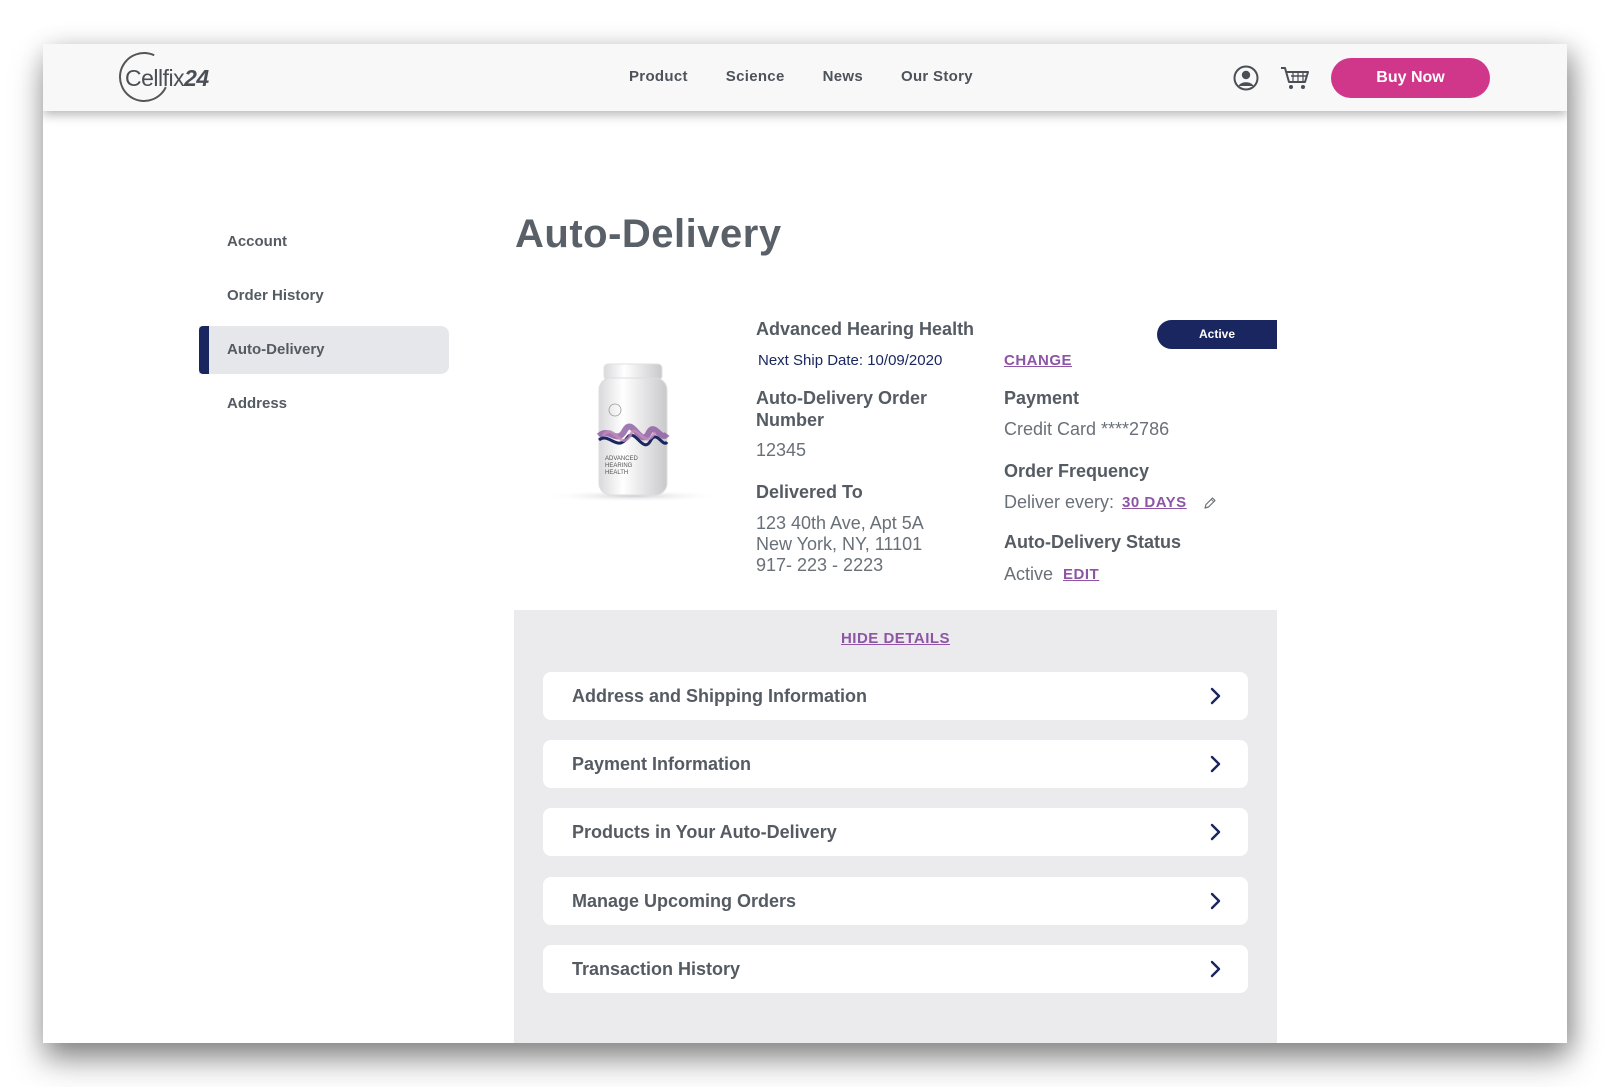 The height and width of the screenshot is (1087, 1609). Describe the element at coordinates (720, 696) in the screenshot. I see `accordion-label: Address and Shipping Information` at that location.